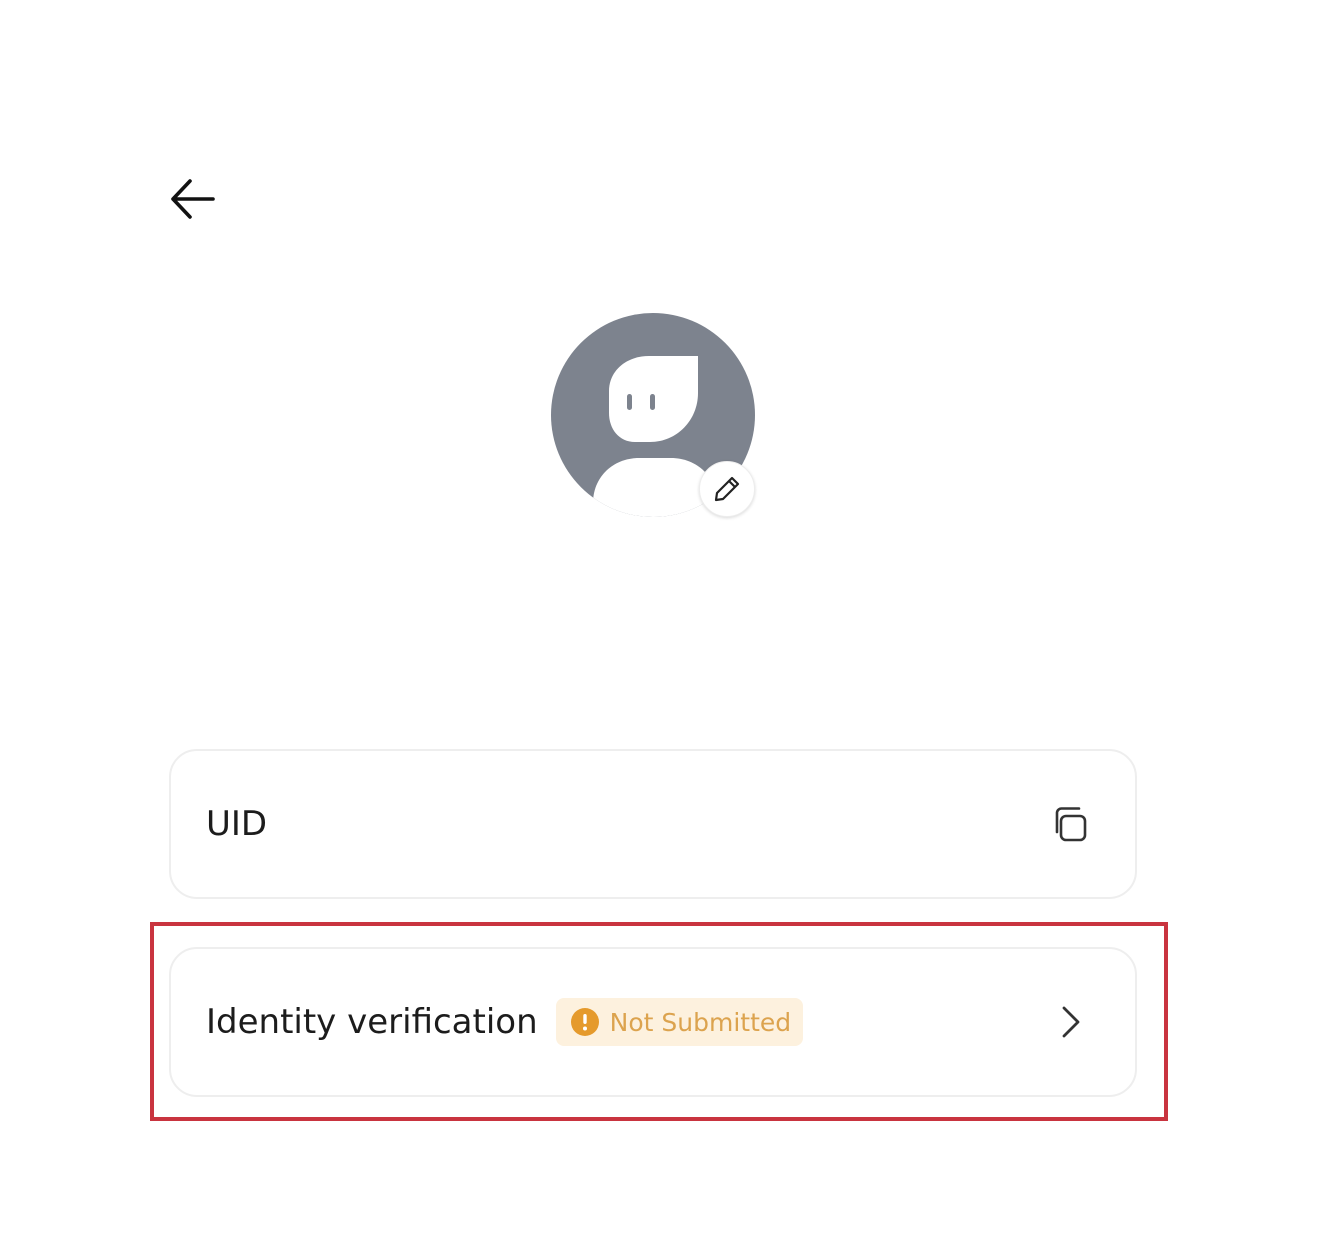  Describe the element at coordinates (372, 1022) in the screenshot. I see `identity-verification-label: Identity verification` at that location.